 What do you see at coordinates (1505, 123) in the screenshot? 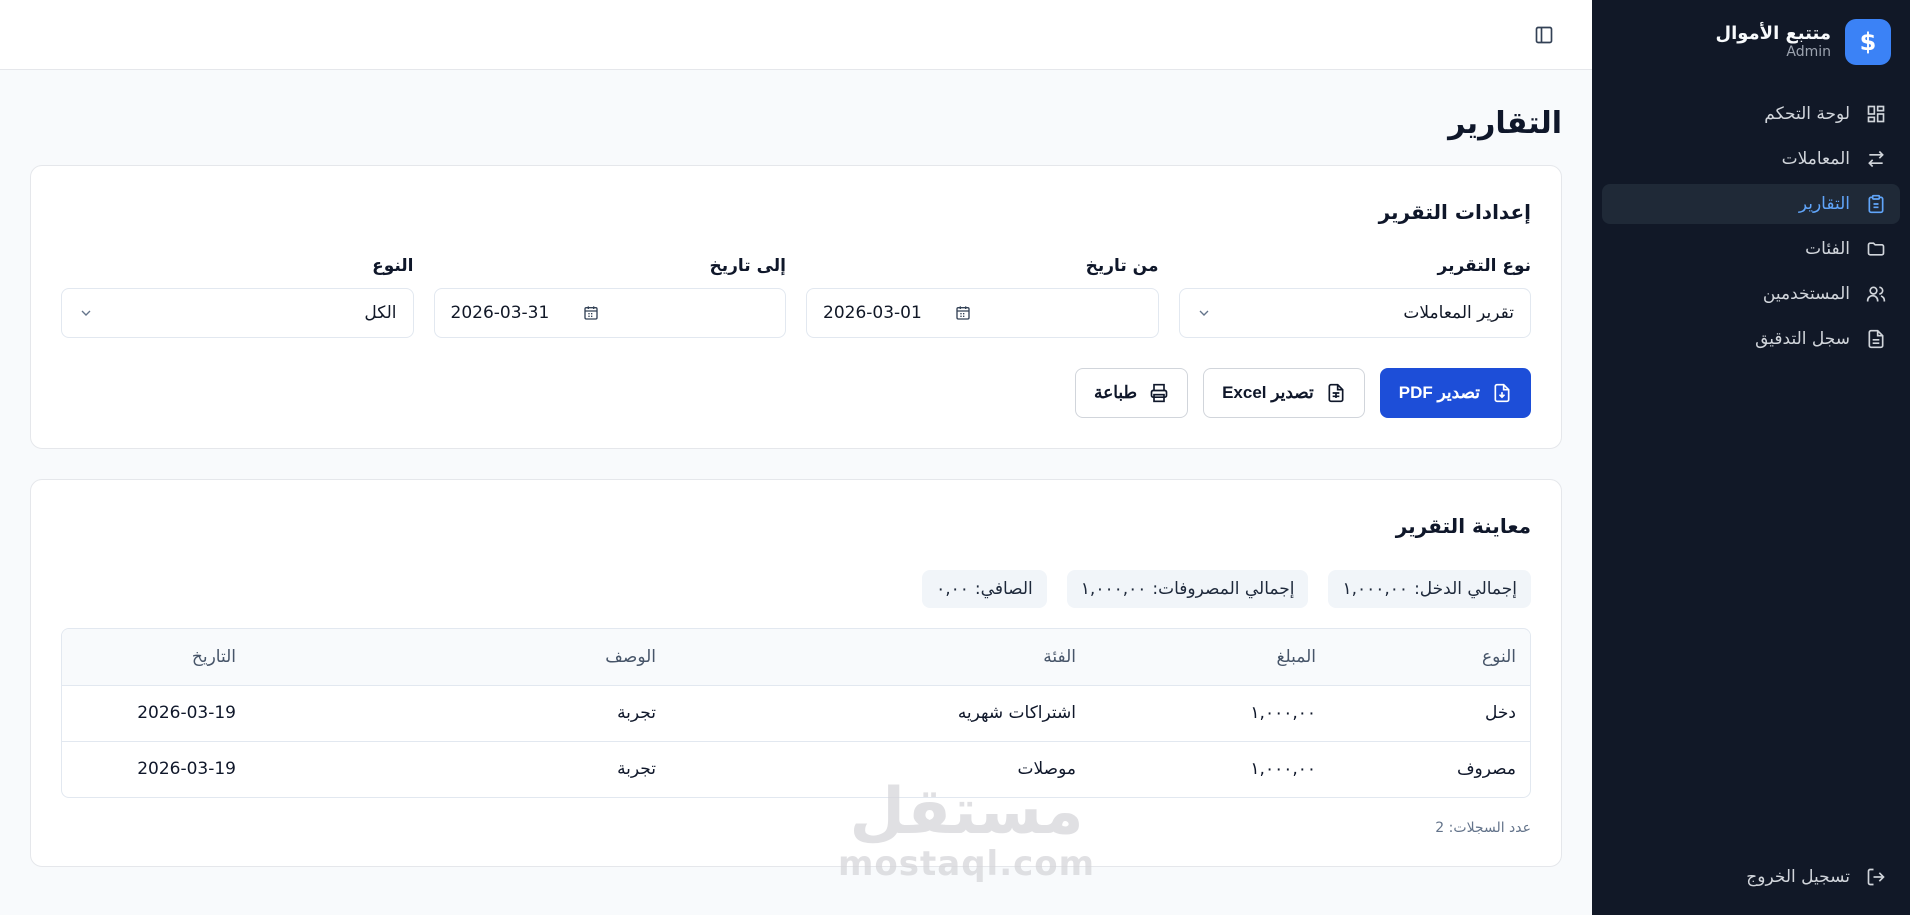
I see `page-title: التقارير` at bounding box center [1505, 123].